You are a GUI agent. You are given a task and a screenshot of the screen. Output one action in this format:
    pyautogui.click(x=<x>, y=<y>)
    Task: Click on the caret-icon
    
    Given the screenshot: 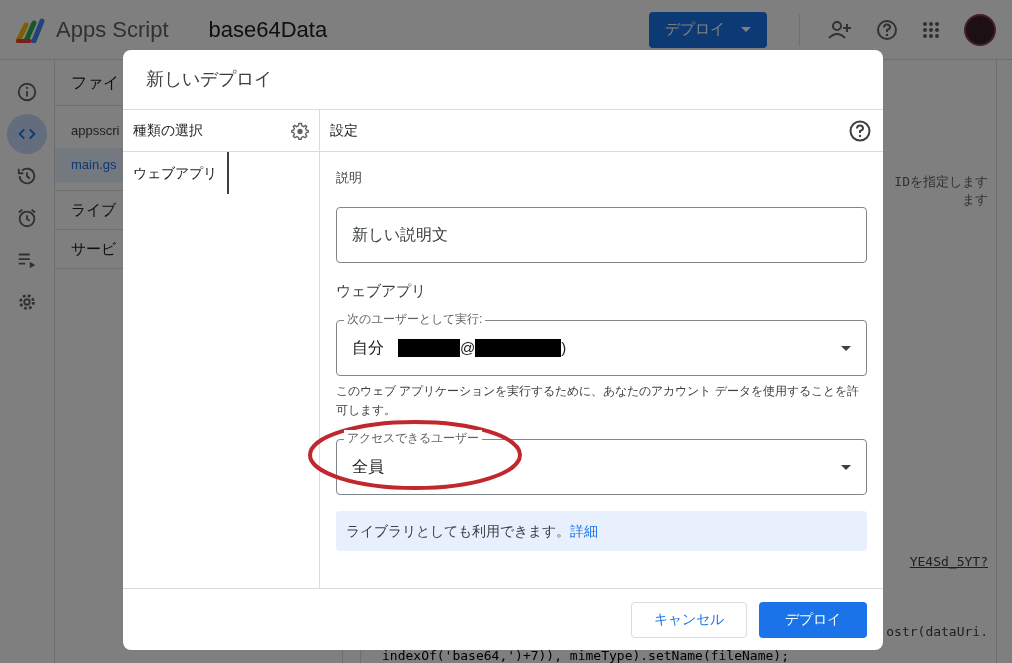 What is the action you would take?
    pyautogui.click(x=746, y=29)
    